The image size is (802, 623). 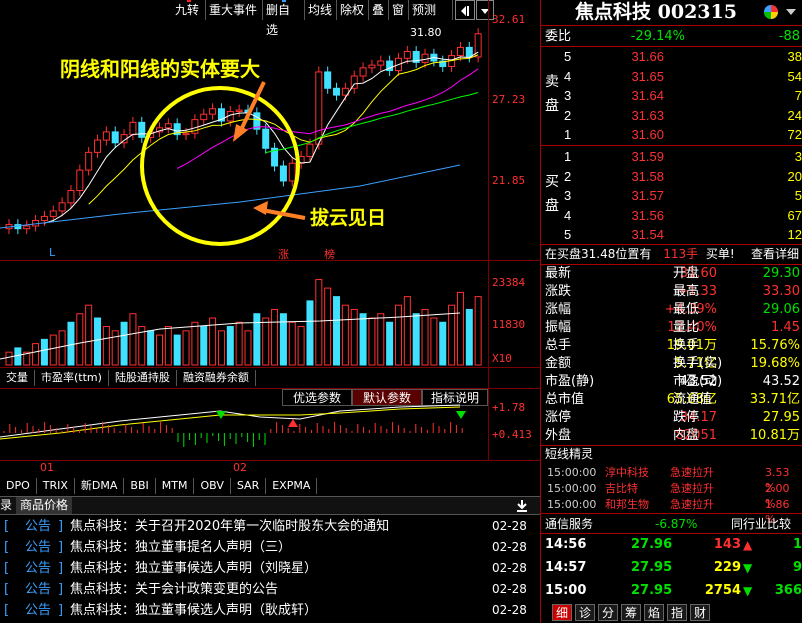 I want to click on tab-pe-ttm: 市盈率(ttm), so click(x=72, y=378).